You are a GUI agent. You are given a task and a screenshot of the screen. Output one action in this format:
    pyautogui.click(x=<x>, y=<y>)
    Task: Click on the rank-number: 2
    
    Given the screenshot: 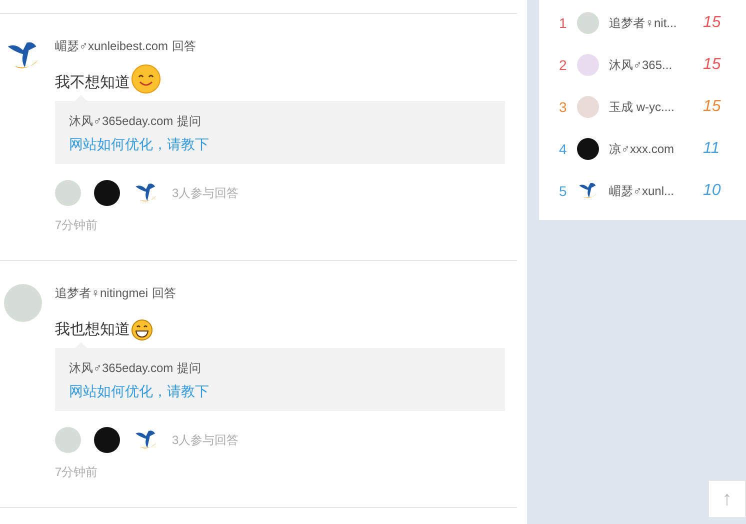 What is the action you would take?
    pyautogui.click(x=563, y=65)
    